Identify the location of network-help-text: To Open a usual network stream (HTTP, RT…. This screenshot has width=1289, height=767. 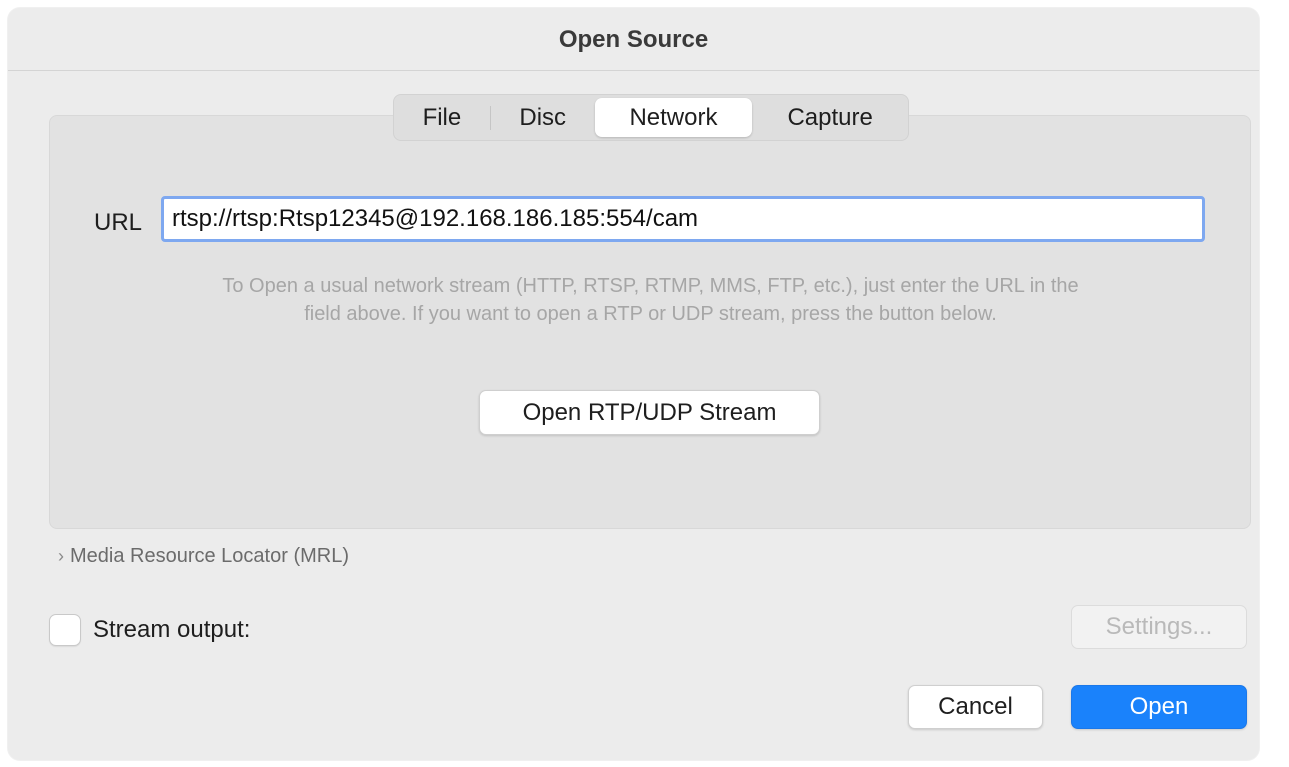
(650, 300).